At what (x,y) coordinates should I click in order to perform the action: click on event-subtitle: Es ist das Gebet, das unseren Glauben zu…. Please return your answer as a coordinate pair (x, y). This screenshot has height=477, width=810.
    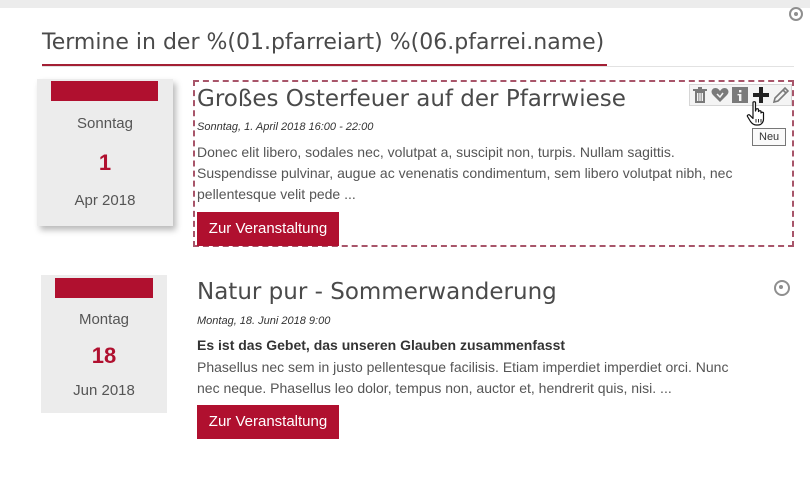
    Looking at the image, I should click on (381, 345).